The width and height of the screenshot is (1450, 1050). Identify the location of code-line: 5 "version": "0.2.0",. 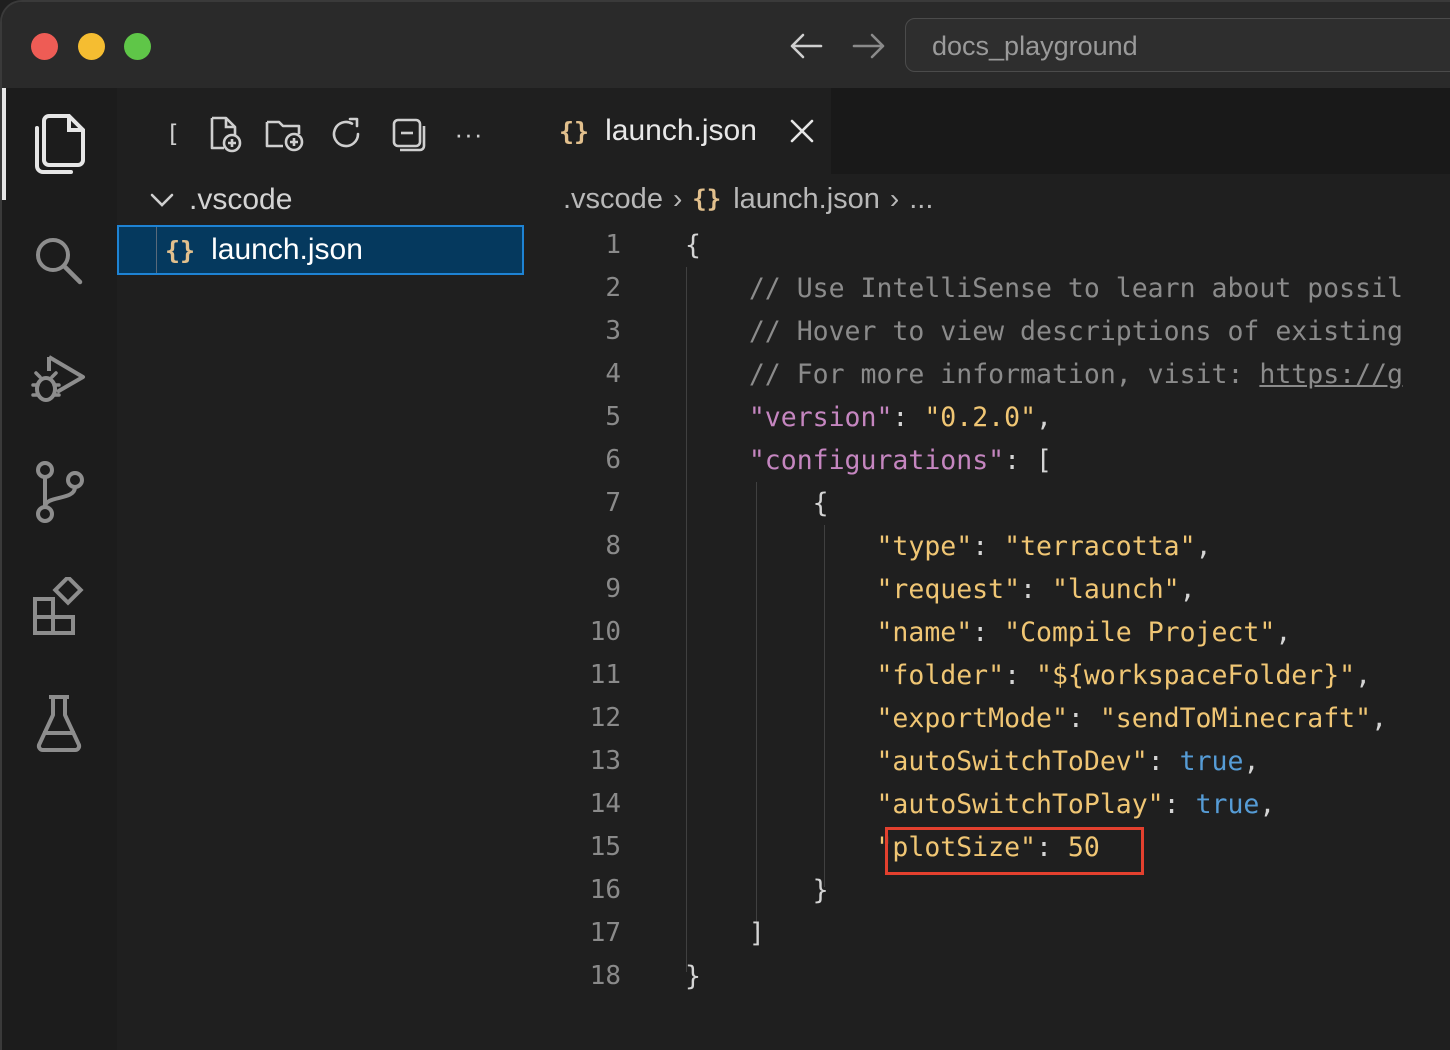
(992, 417).